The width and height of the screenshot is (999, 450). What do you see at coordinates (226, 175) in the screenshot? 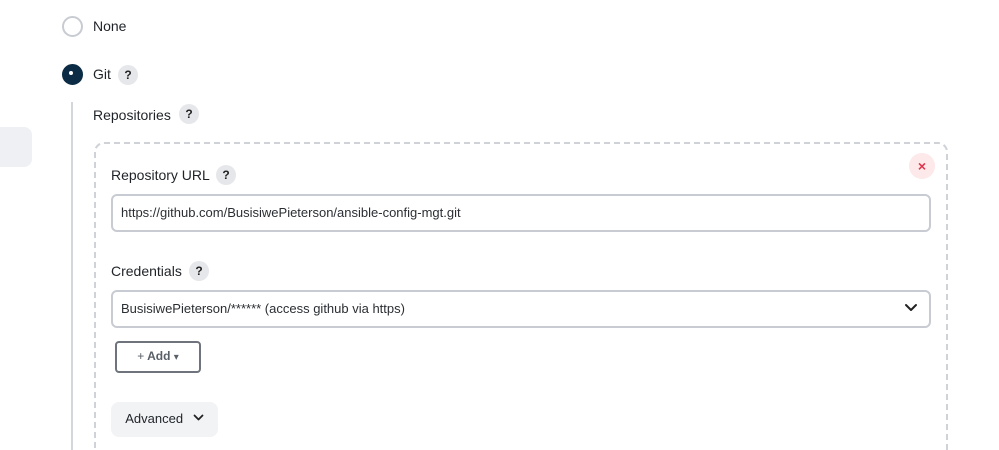
I see `repository-url-help-icon: ?` at bounding box center [226, 175].